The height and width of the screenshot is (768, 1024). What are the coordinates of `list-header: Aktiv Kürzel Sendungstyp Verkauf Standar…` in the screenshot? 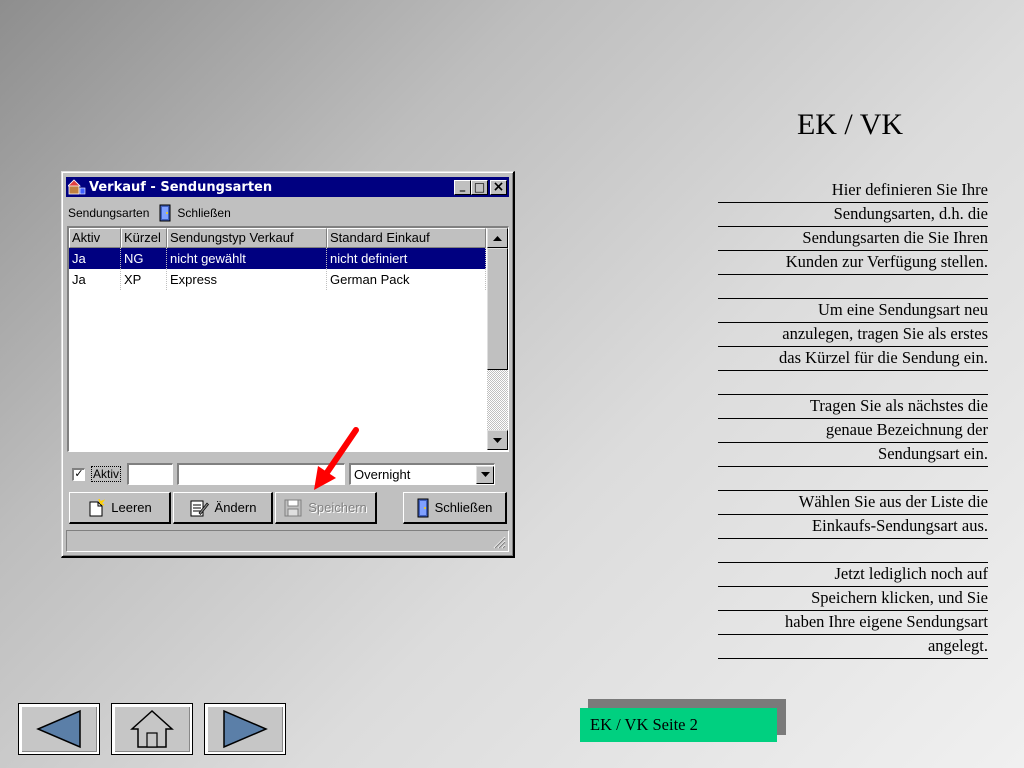 It's located at (277, 238).